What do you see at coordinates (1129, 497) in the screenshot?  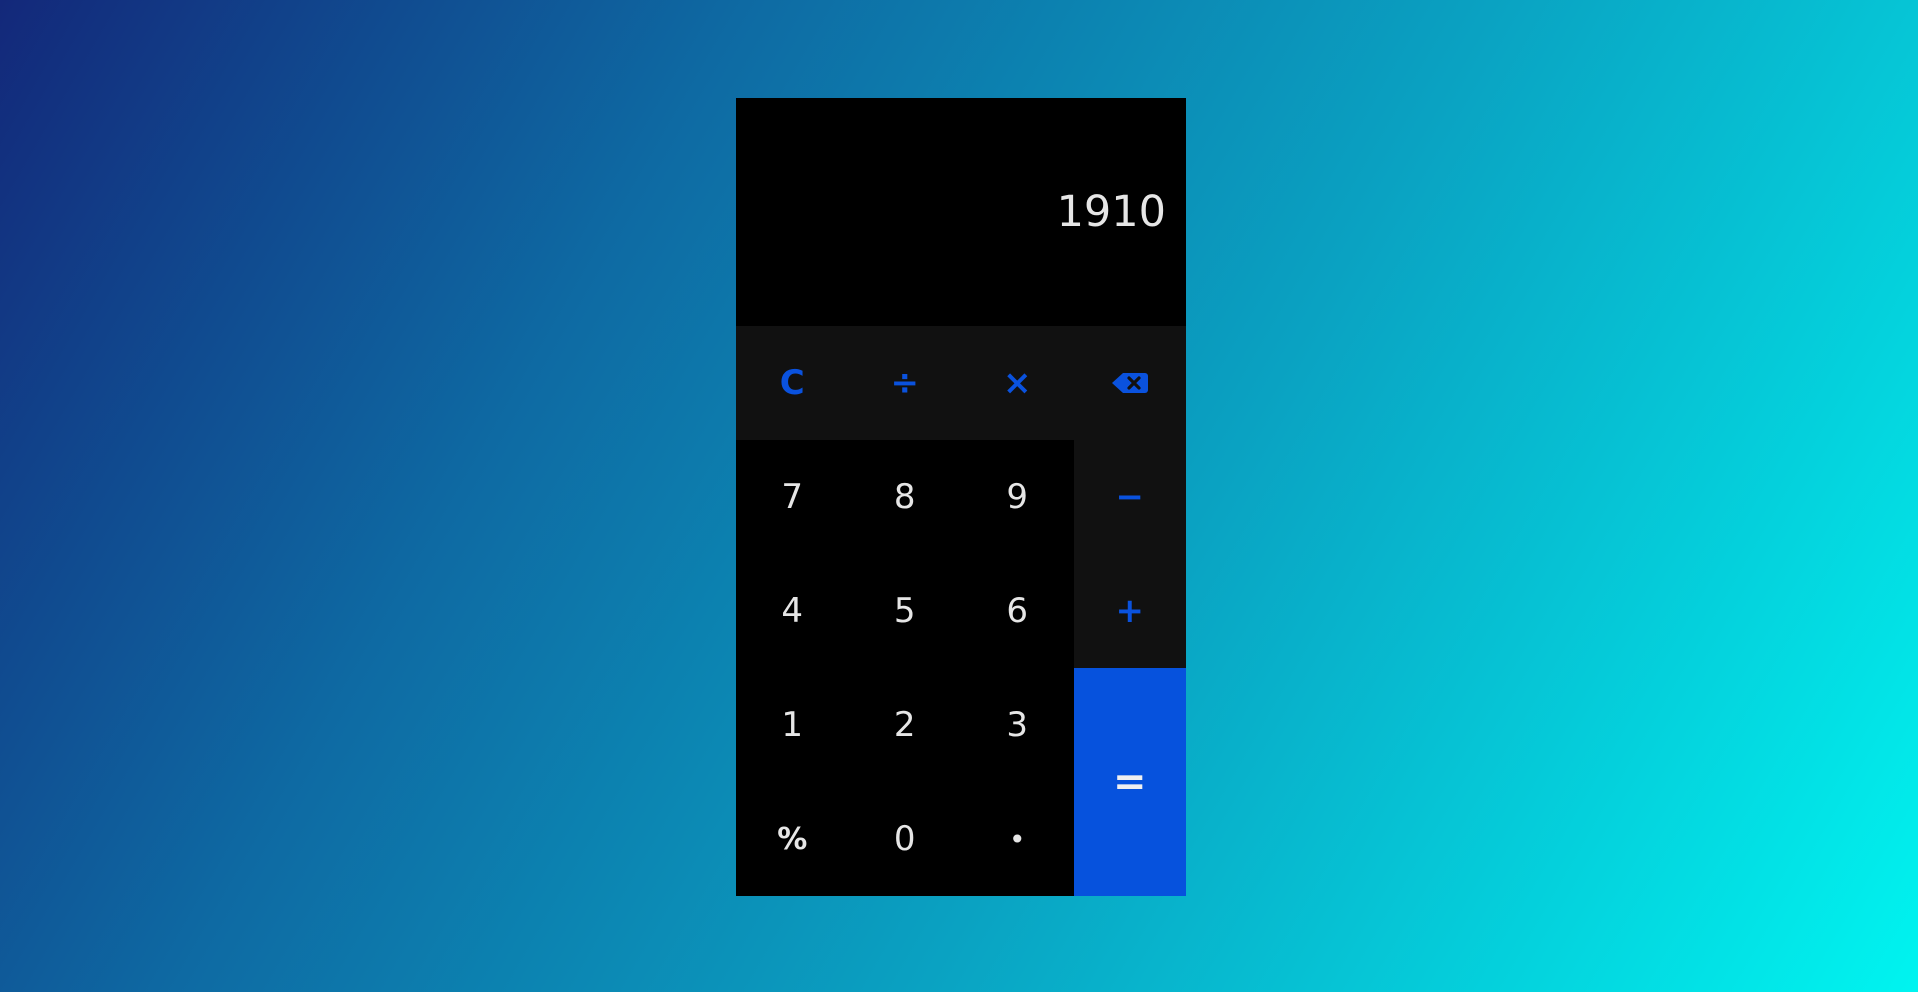 I see `minus-button: −` at bounding box center [1129, 497].